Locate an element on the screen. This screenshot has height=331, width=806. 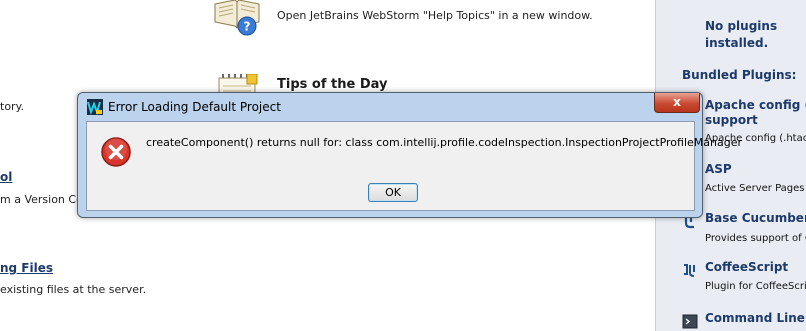
close-button: x is located at coordinates (677, 103).